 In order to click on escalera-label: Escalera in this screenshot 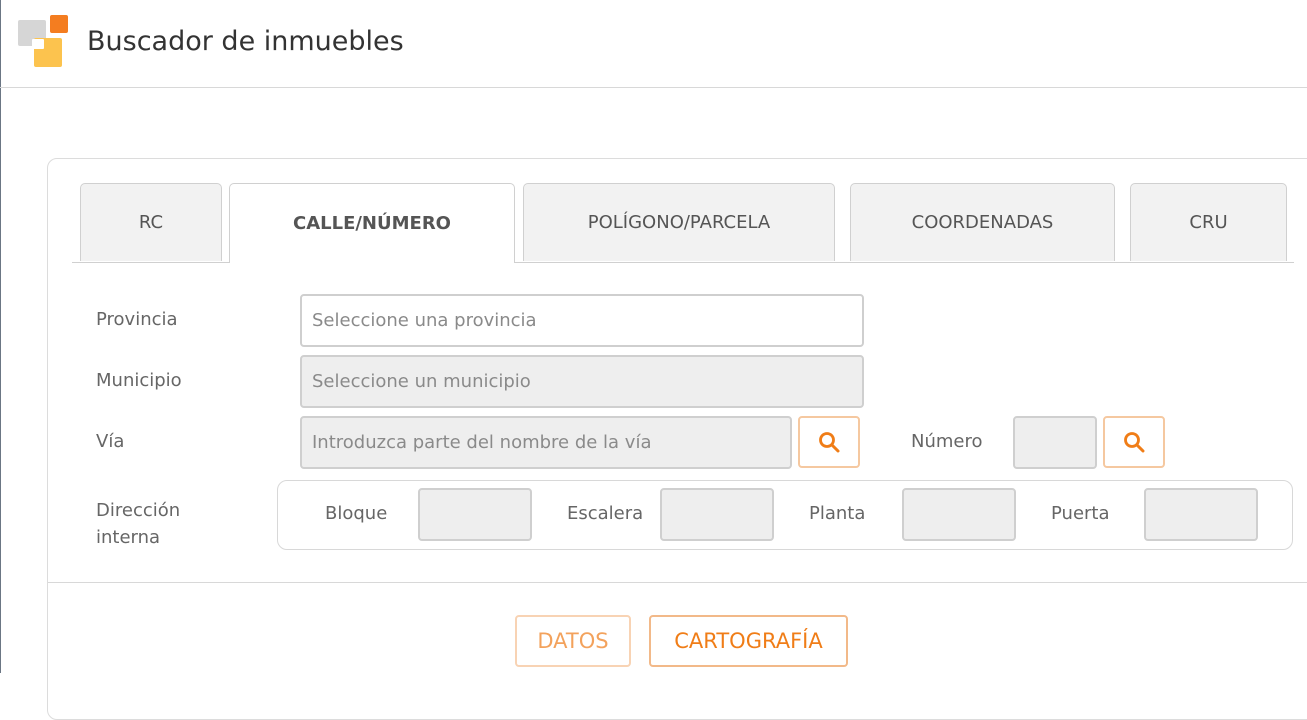, I will do `click(605, 513)`.